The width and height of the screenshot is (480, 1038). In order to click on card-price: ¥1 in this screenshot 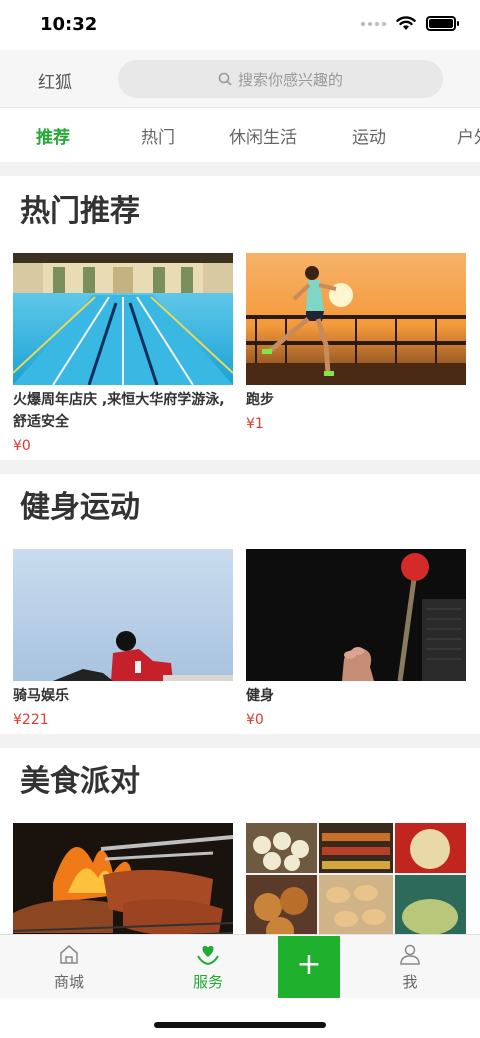, I will do `click(255, 424)`.